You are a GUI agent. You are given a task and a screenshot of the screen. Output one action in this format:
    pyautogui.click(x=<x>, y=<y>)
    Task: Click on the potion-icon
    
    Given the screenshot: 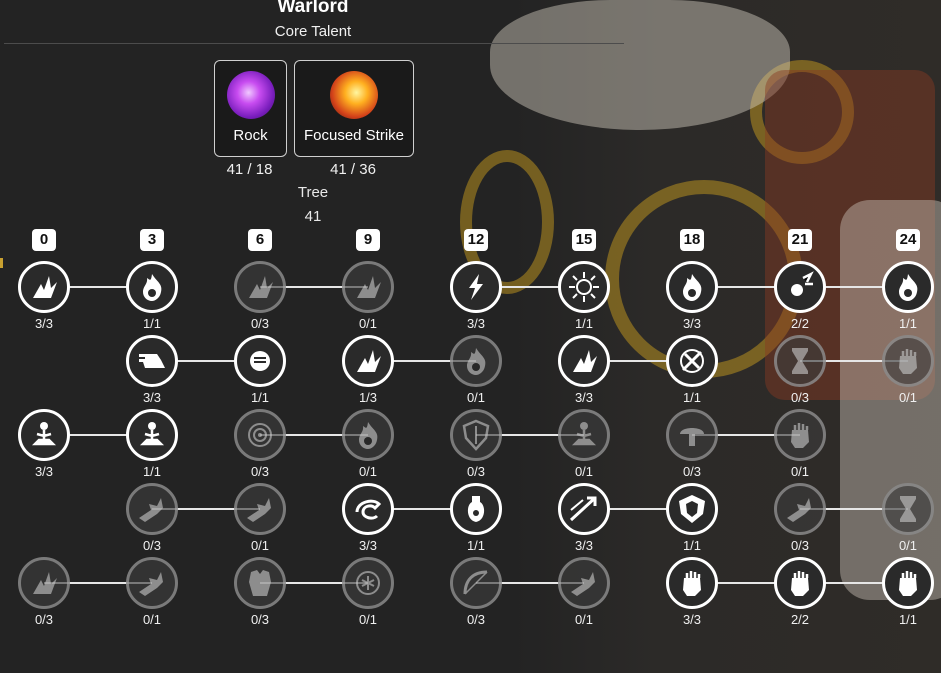 What is the action you would take?
    pyautogui.click(x=476, y=509)
    